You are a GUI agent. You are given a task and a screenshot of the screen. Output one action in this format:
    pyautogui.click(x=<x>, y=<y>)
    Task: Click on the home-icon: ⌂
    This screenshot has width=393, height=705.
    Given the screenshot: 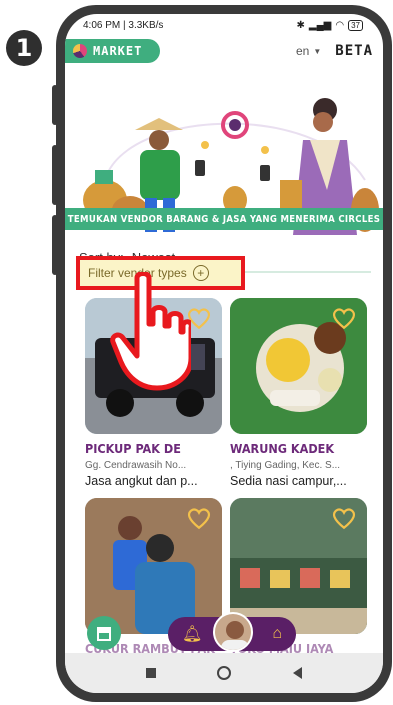 What is the action you would take?
    pyautogui.click(x=277, y=634)
    